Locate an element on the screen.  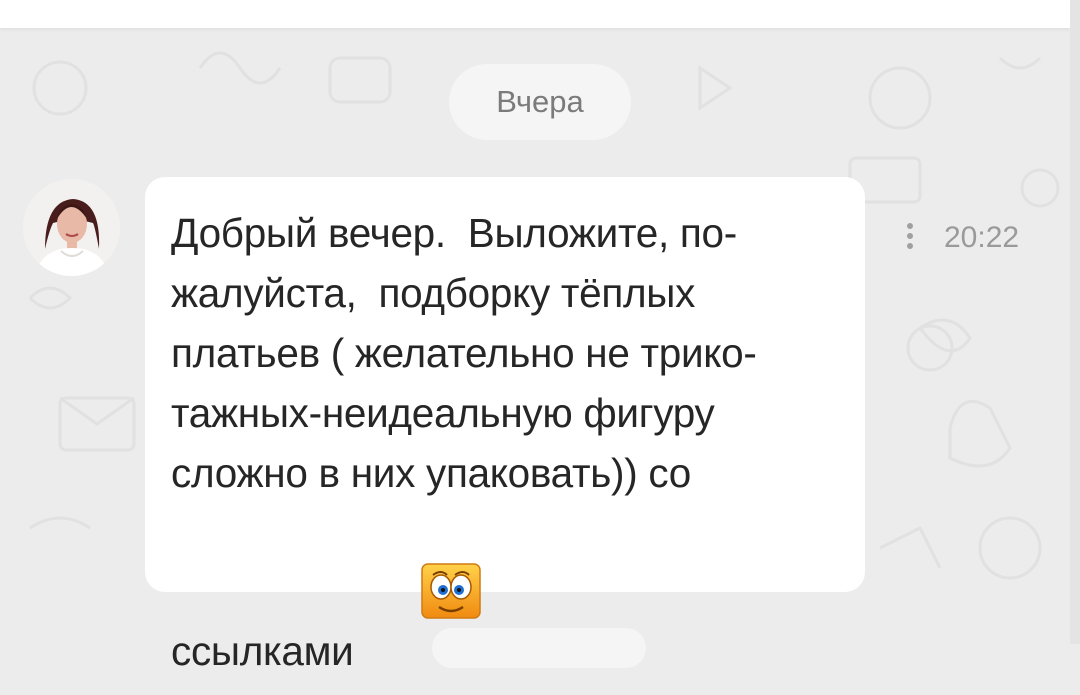
message-line: жалуйста, подборку тёплых is located at coordinates (433, 293).